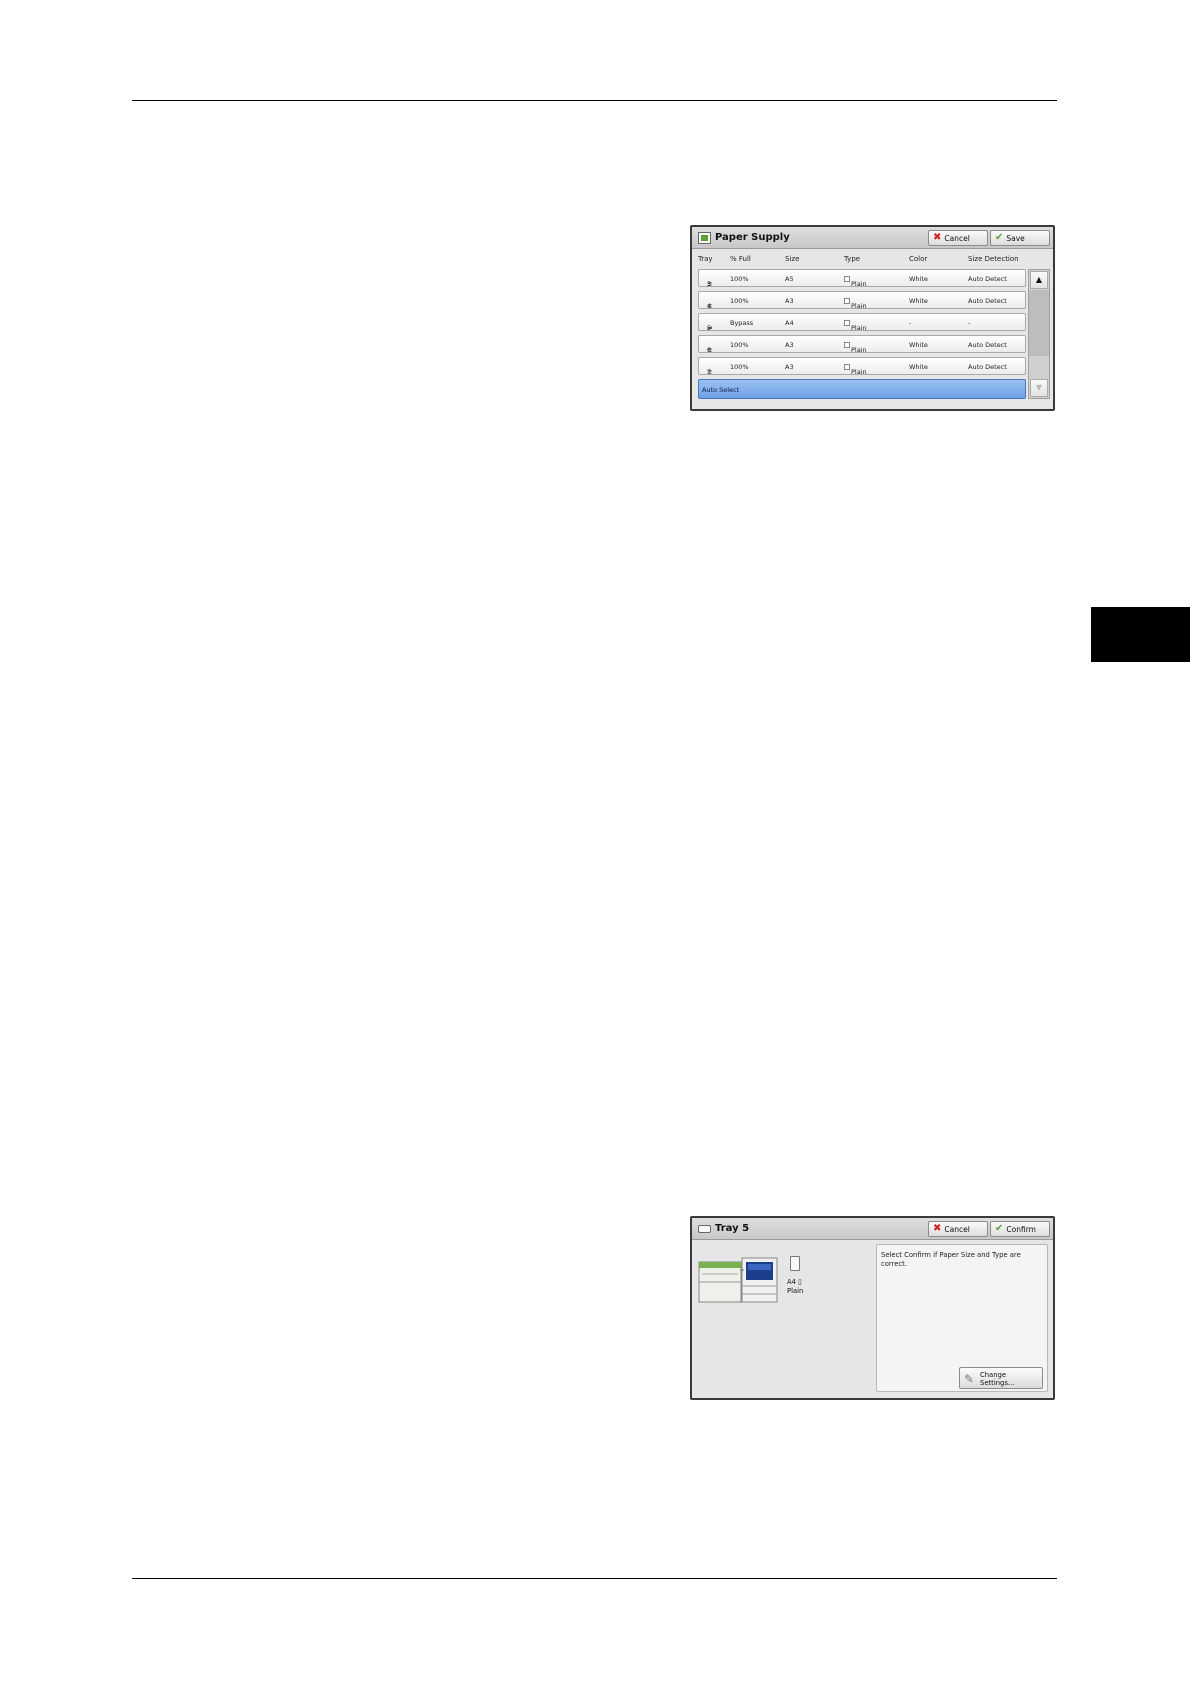 This screenshot has width=1190, height=1684. I want to click on bottom-rule, so click(594, 1578).